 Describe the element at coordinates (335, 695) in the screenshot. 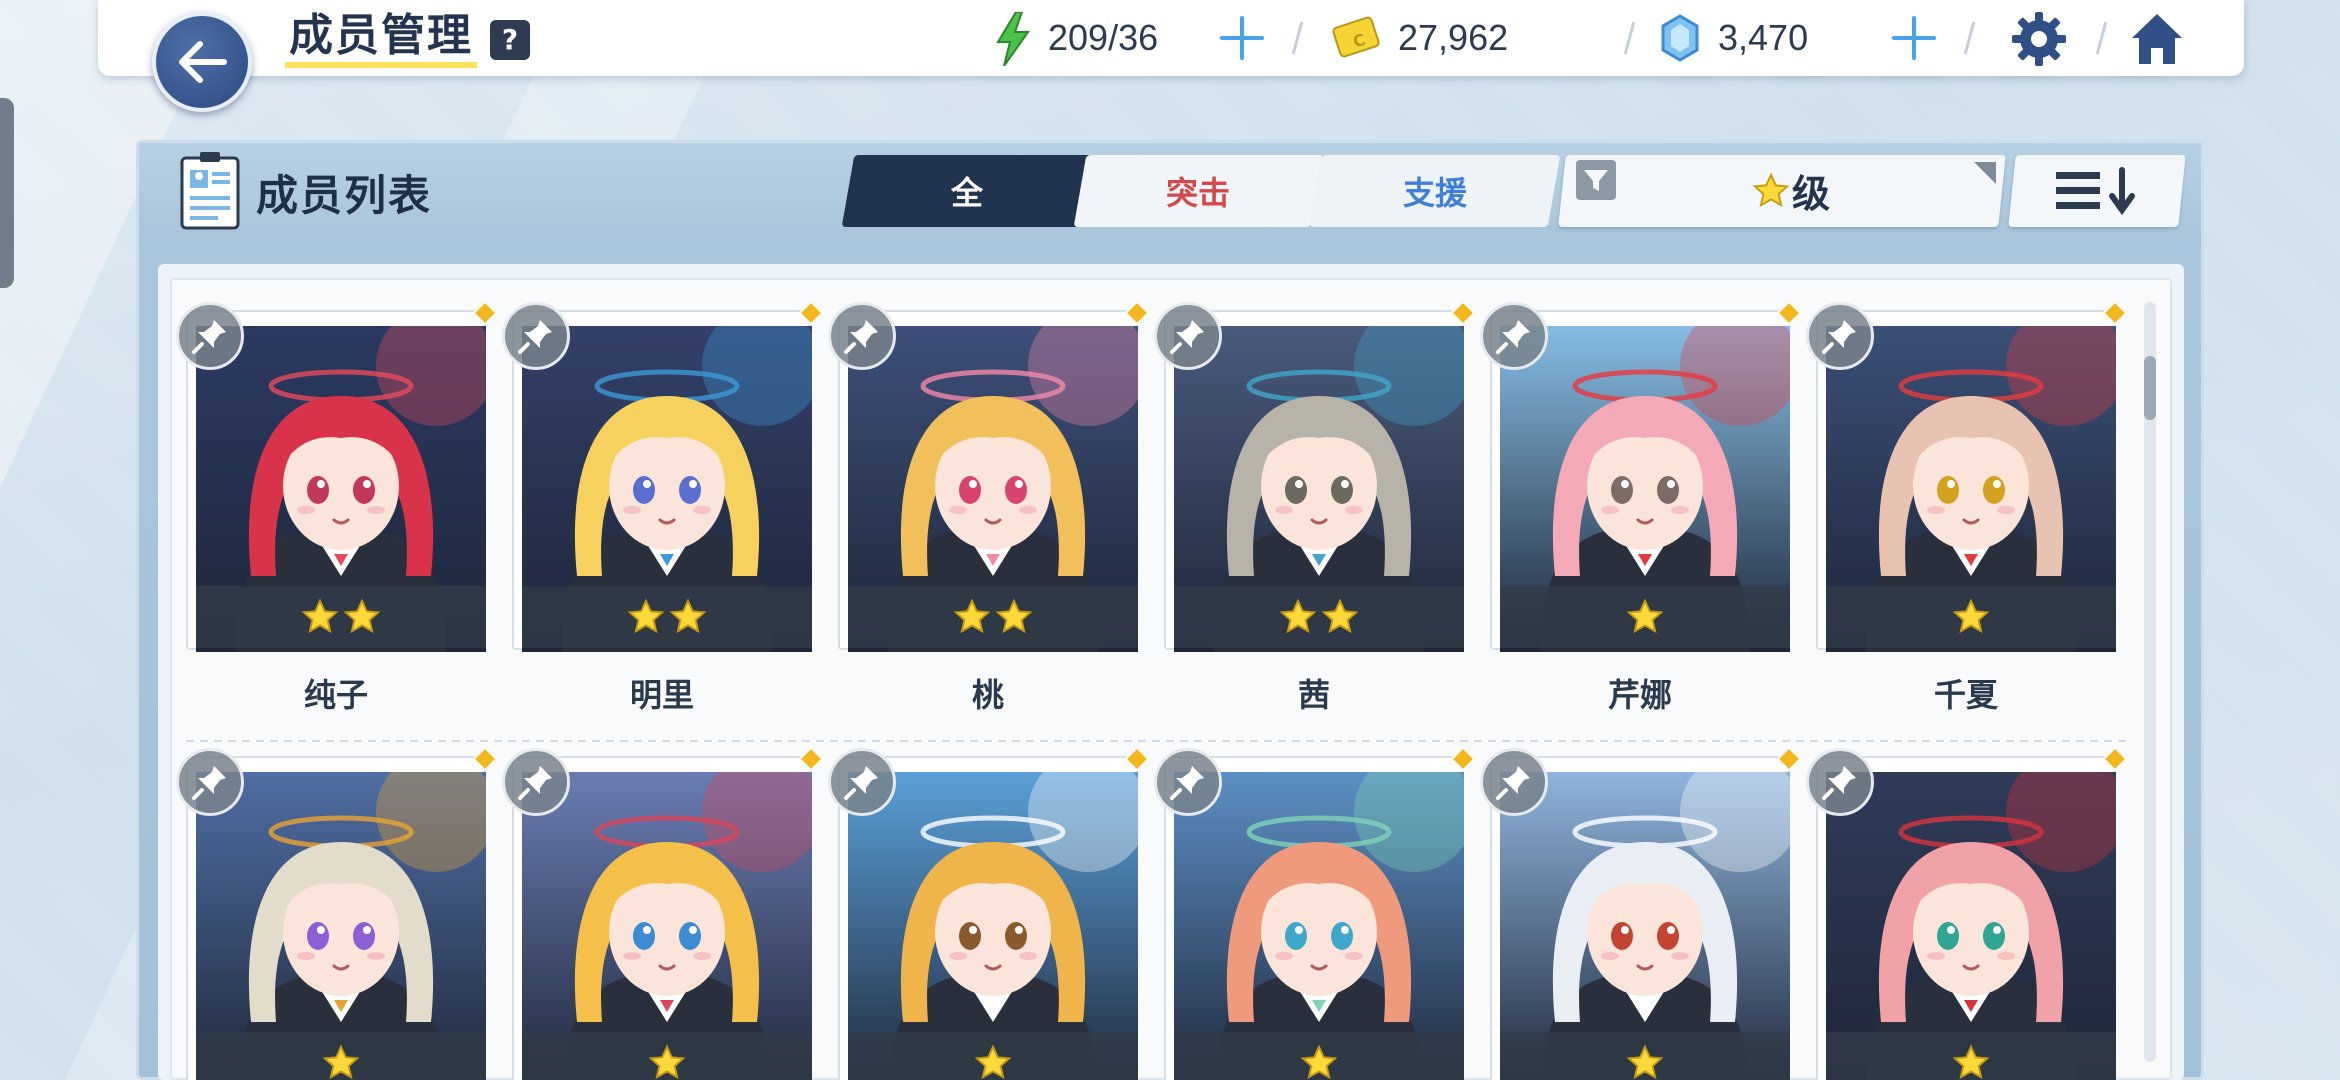

I see `character-name: 纯子` at that location.